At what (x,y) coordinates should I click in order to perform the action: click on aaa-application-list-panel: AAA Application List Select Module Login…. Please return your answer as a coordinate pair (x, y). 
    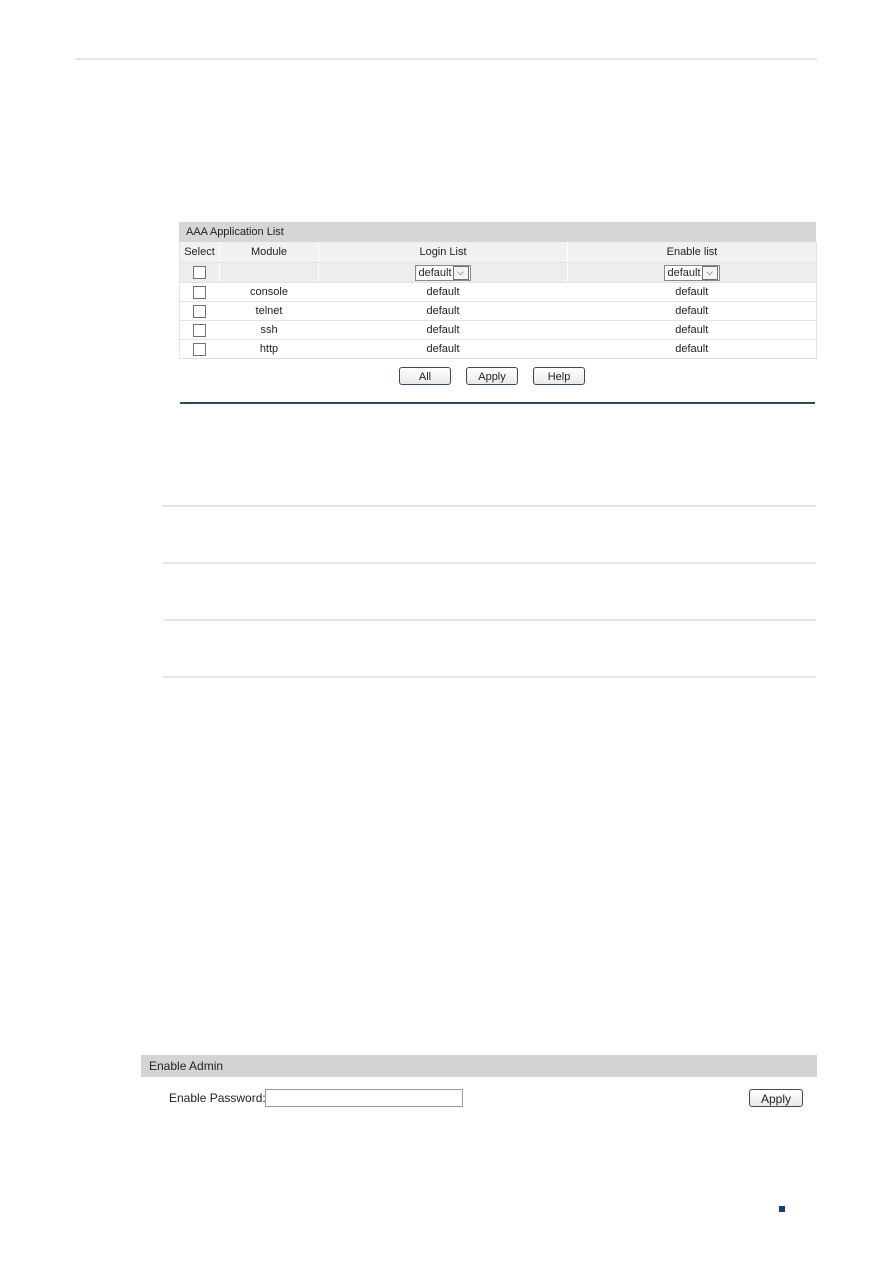
    Looking at the image, I should click on (498, 290).